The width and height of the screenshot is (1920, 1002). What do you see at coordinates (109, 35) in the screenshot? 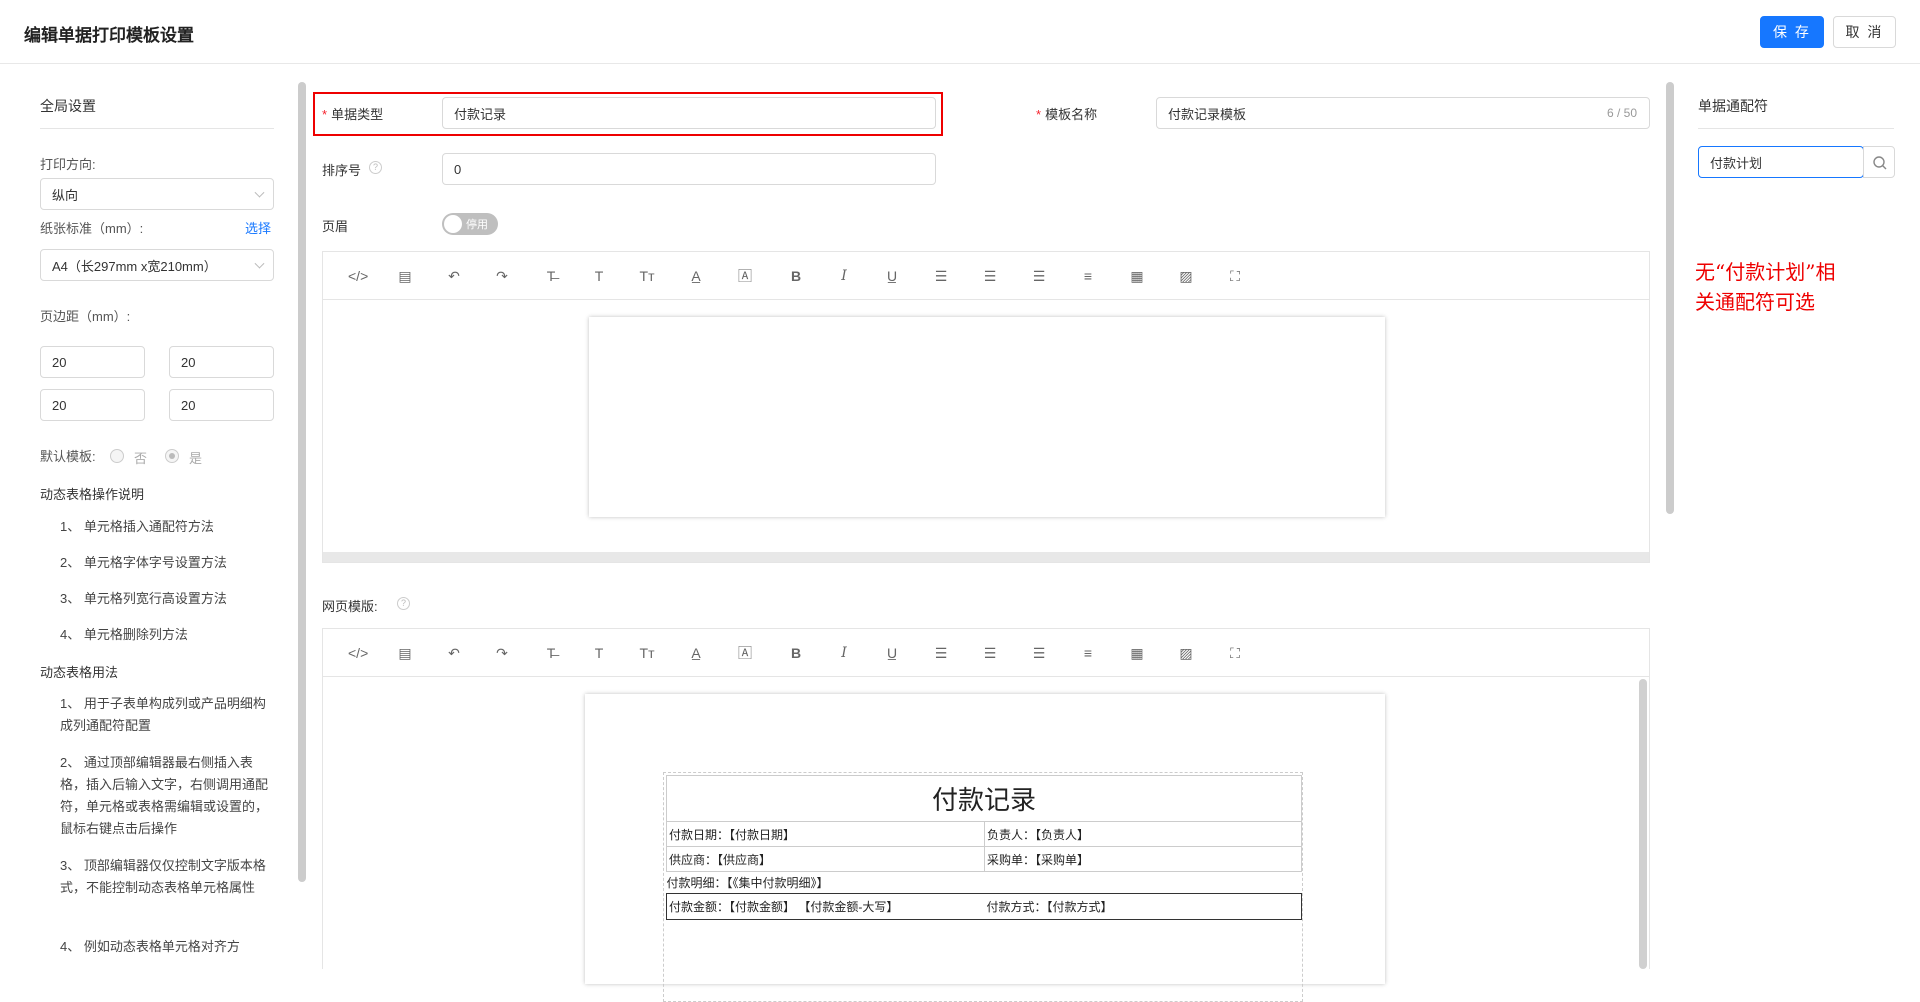
I see `page-title: 编辑单据打印模板设置` at bounding box center [109, 35].